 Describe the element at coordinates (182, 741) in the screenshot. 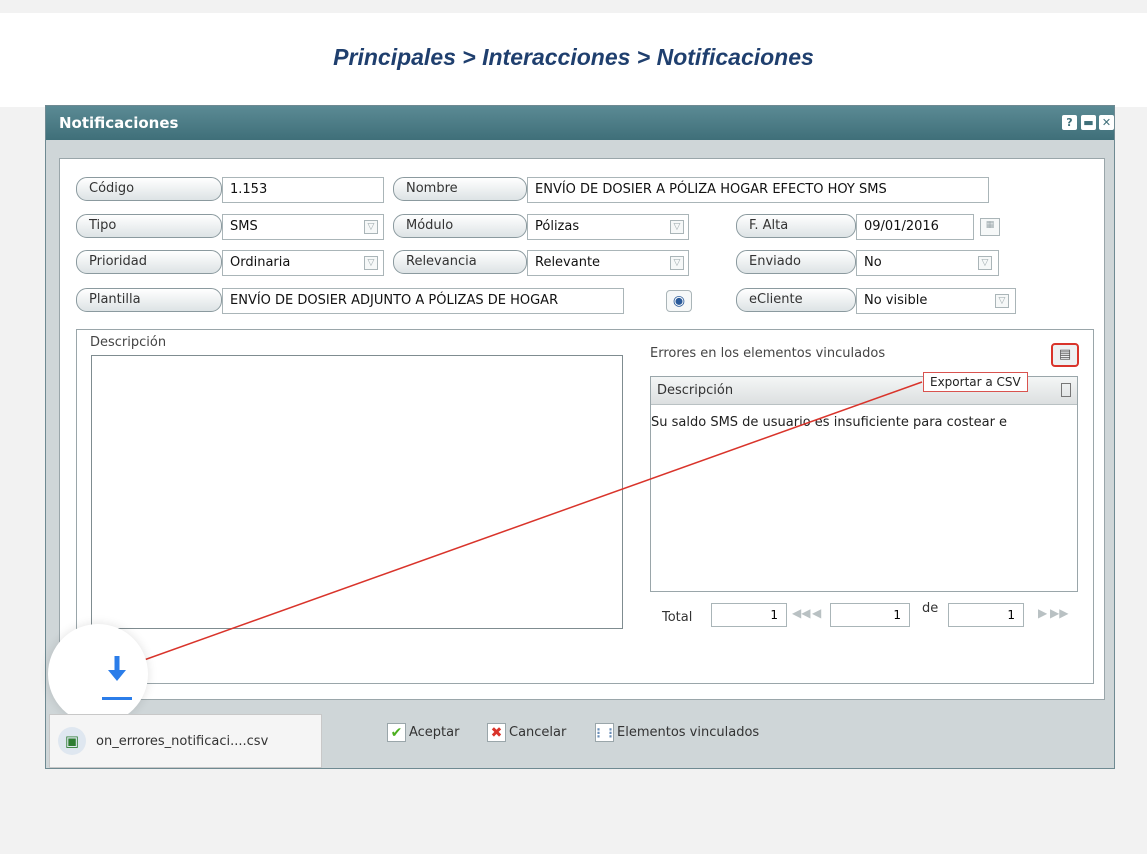

I see `download-filename: on_errores_notificaci....csv` at that location.